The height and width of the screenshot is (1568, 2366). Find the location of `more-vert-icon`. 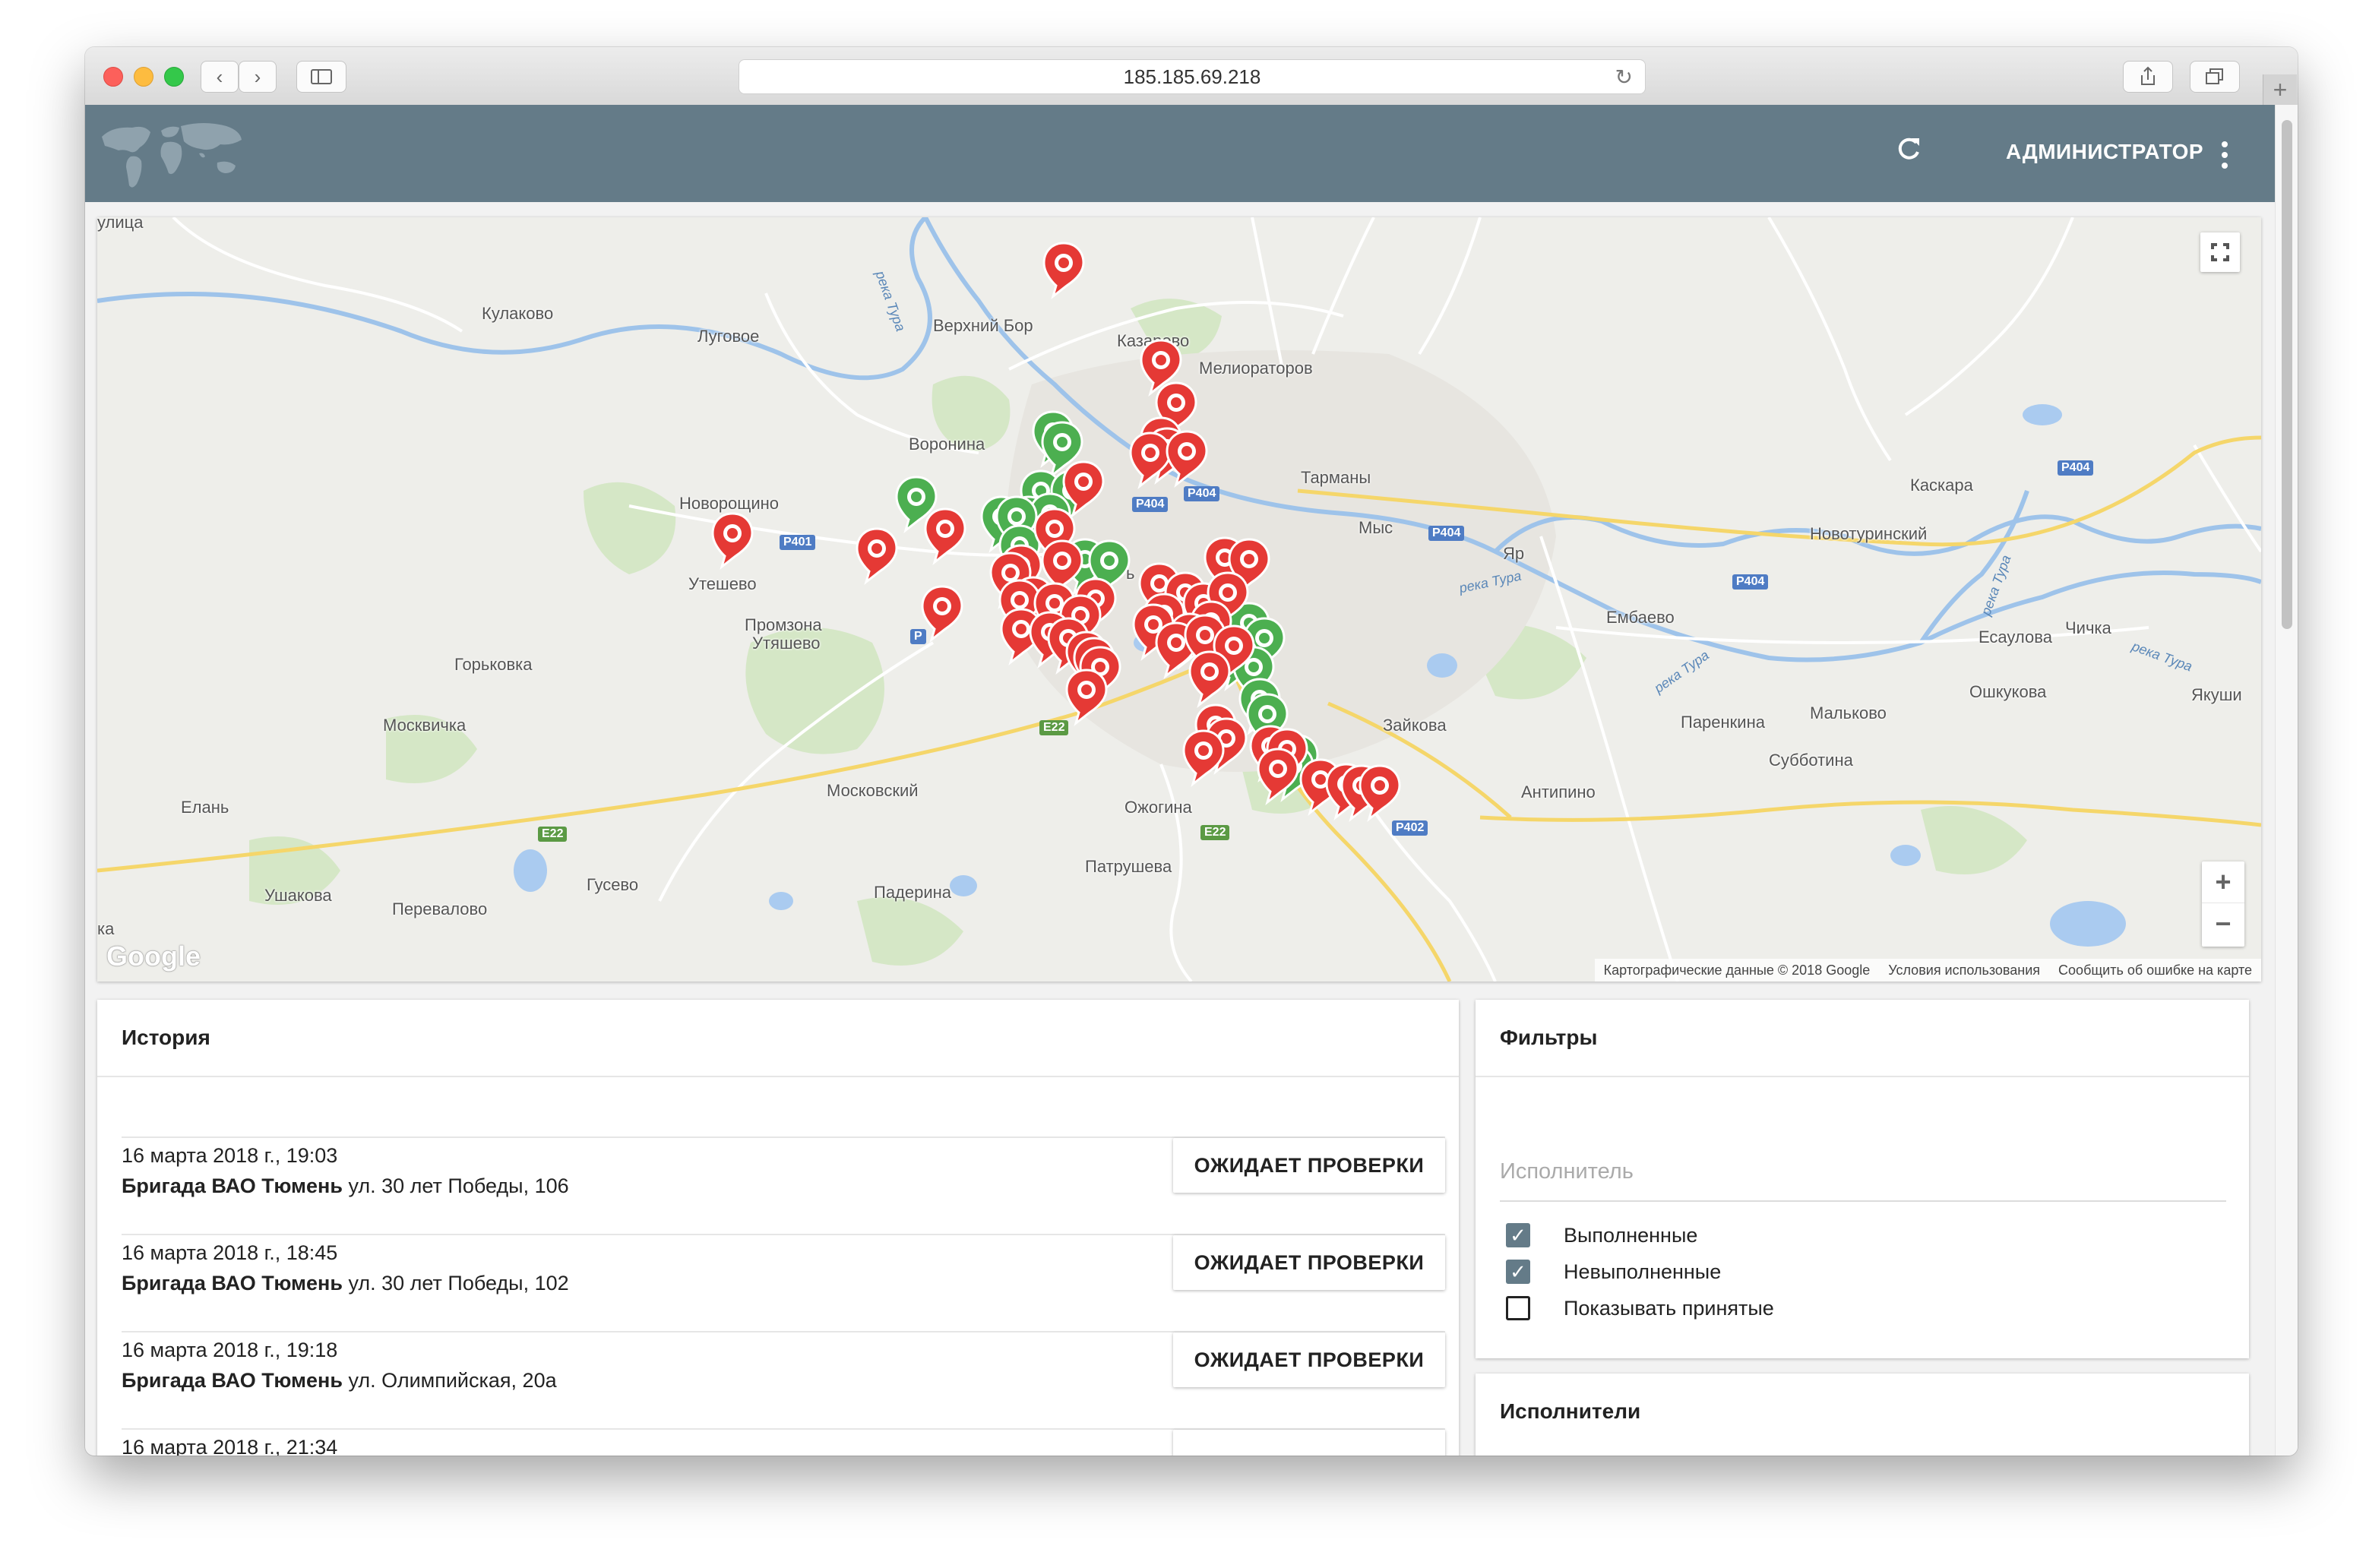

more-vert-icon is located at coordinates (2224, 155).